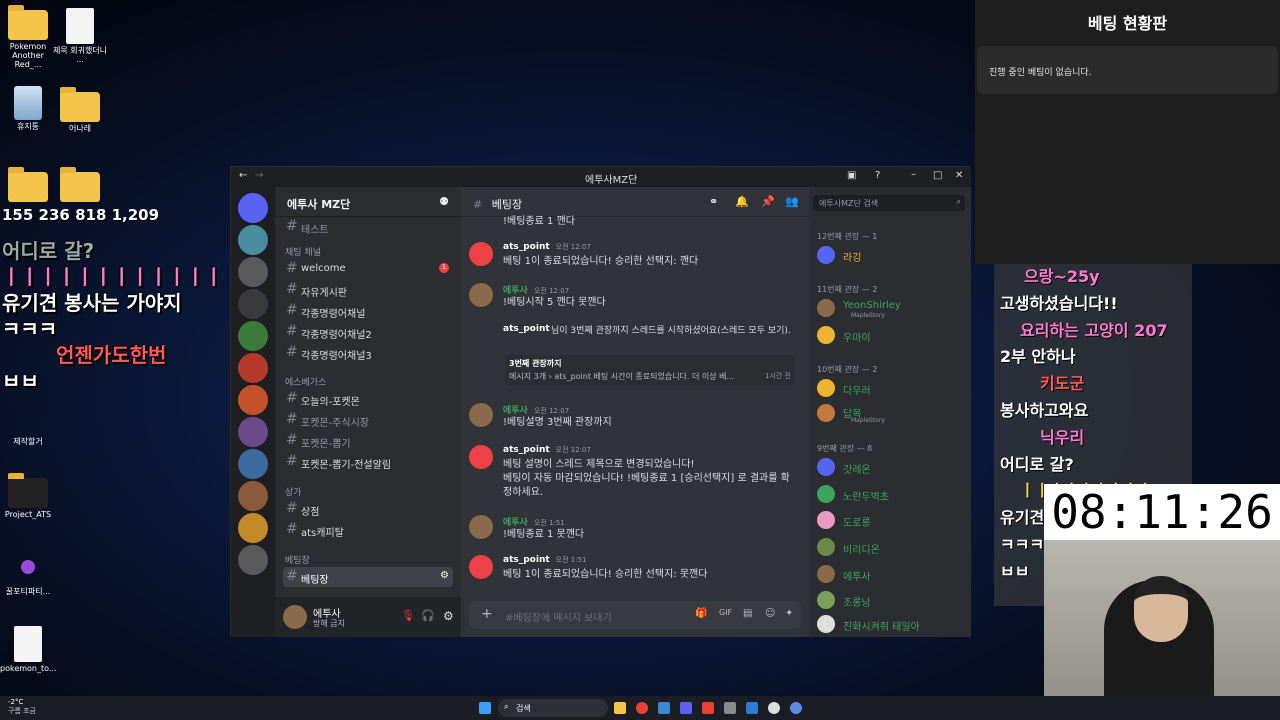 The width and height of the screenshot is (1280, 720). I want to click on category-betting: 베팅장, so click(297, 559).